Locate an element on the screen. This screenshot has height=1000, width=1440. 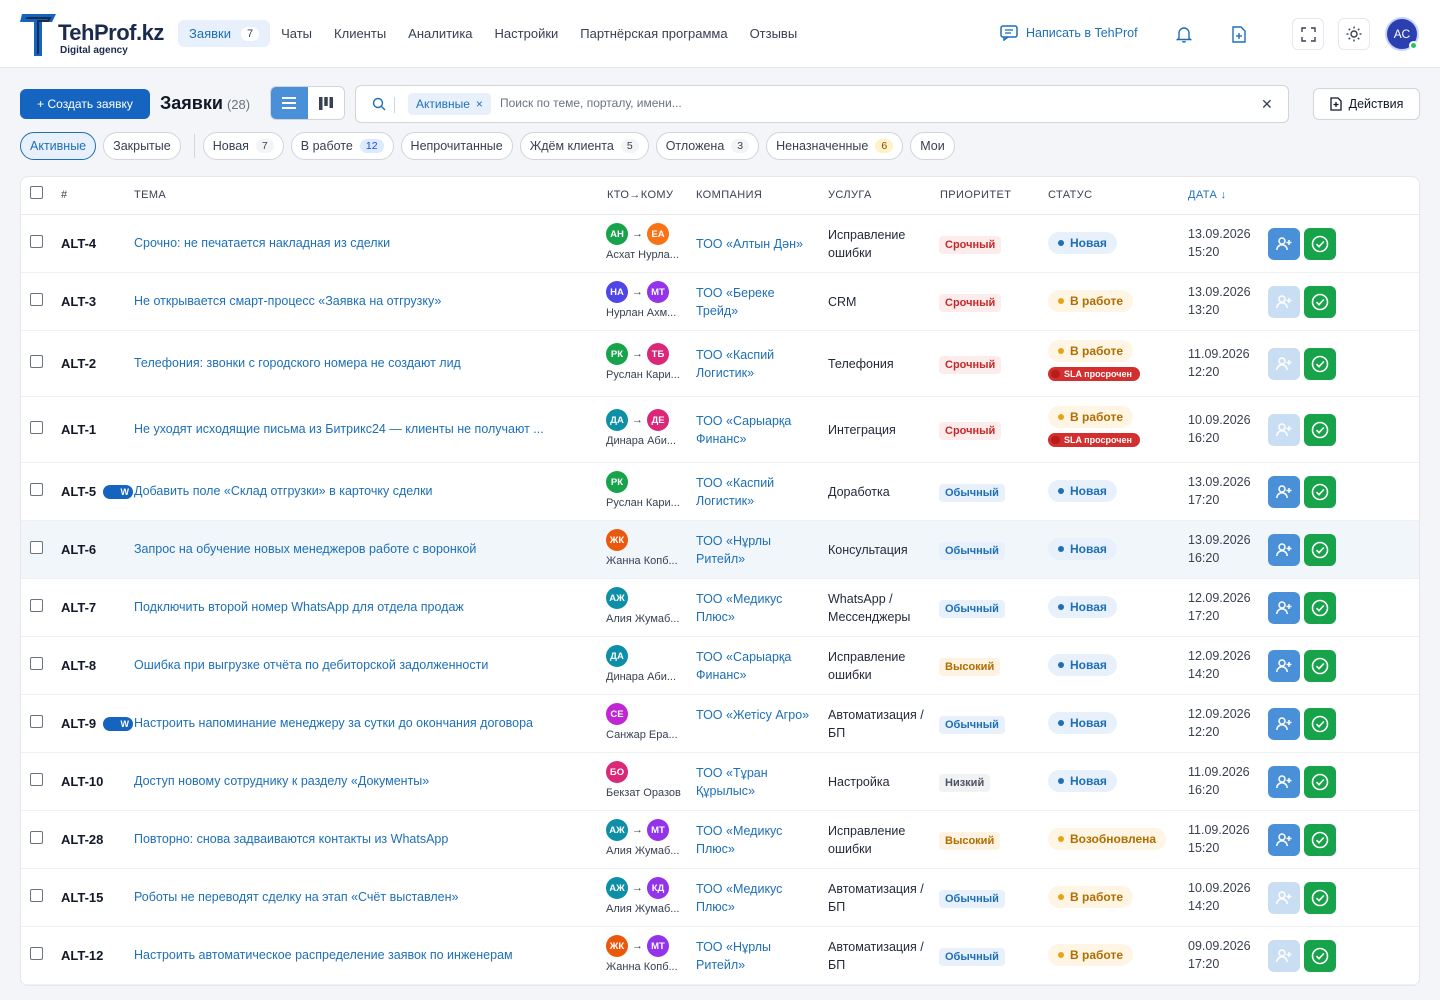
tab-1: Закрытые is located at coordinates (142, 146).